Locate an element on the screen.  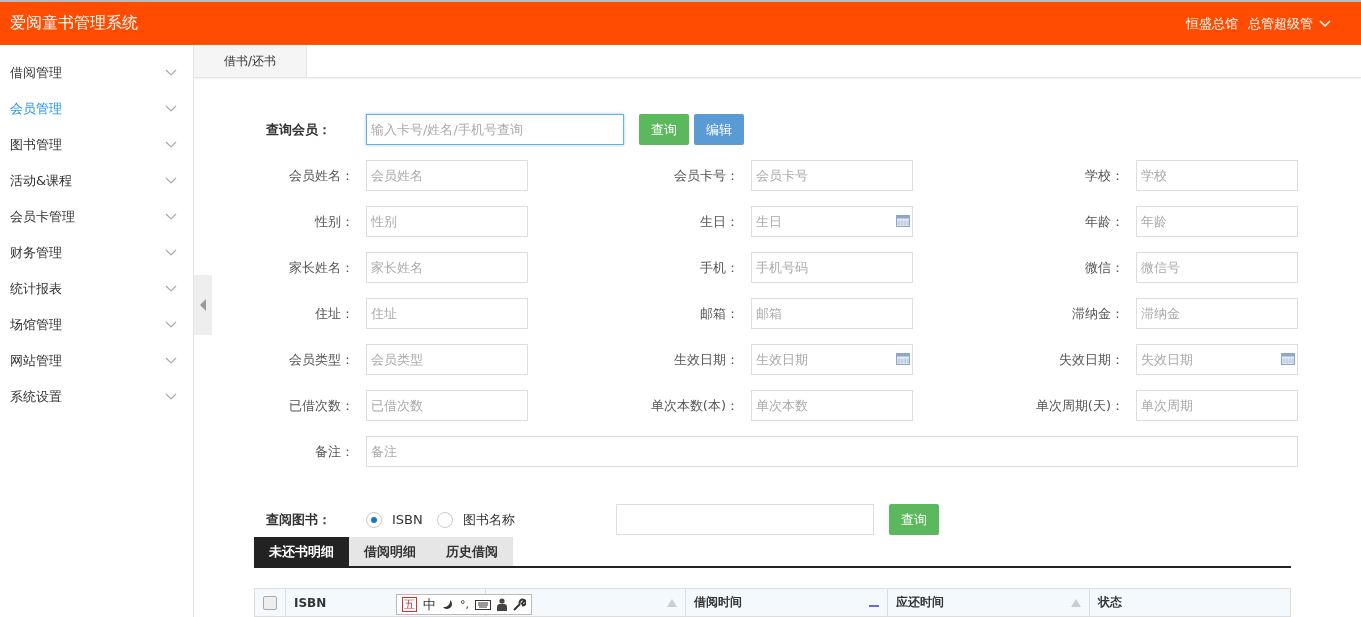
field-label: 备注： is located at coordinates (334, 451).